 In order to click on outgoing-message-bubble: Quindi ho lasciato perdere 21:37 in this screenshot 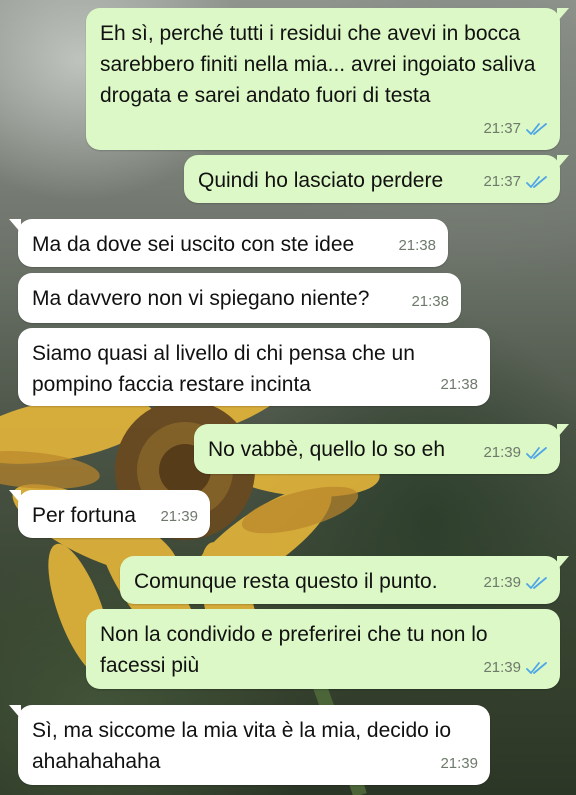, I will do `click(376, 179)`.